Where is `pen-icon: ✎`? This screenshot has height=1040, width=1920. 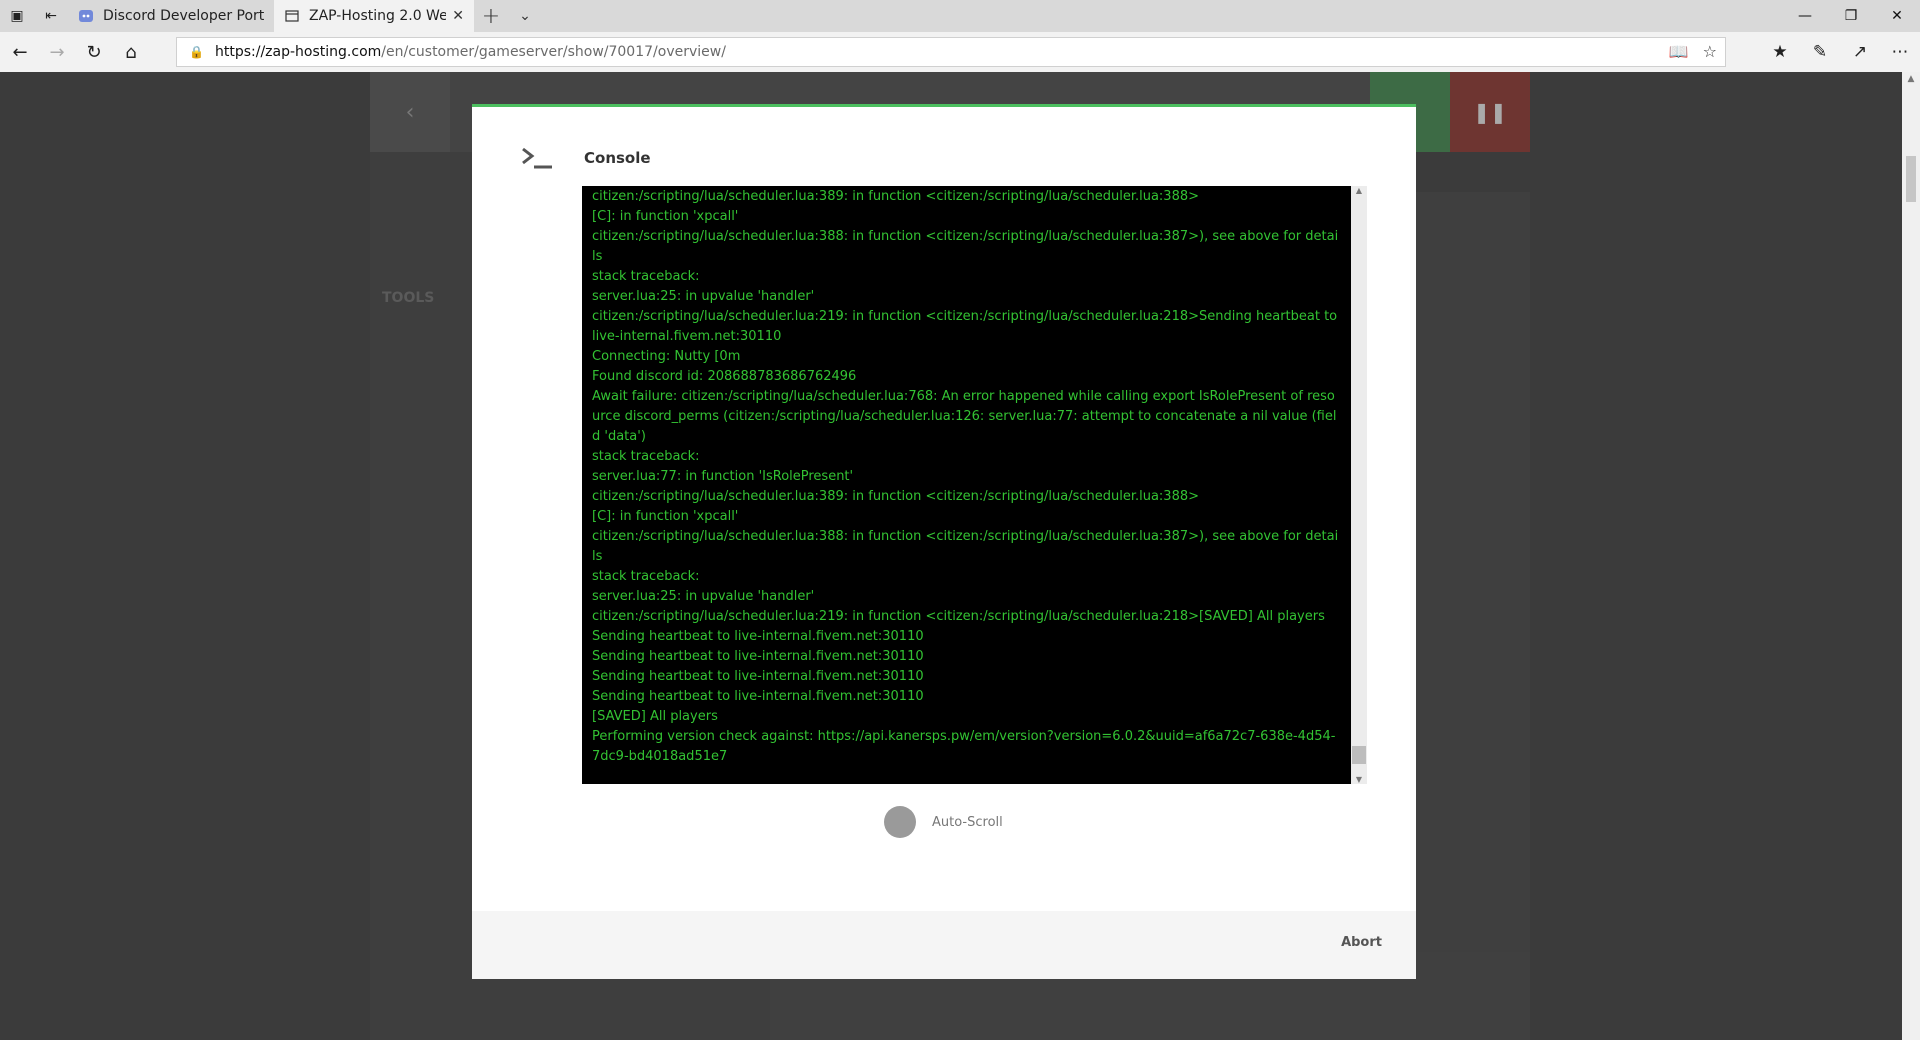 pen-icon: ✎ is located at coordinates (1820, 52).